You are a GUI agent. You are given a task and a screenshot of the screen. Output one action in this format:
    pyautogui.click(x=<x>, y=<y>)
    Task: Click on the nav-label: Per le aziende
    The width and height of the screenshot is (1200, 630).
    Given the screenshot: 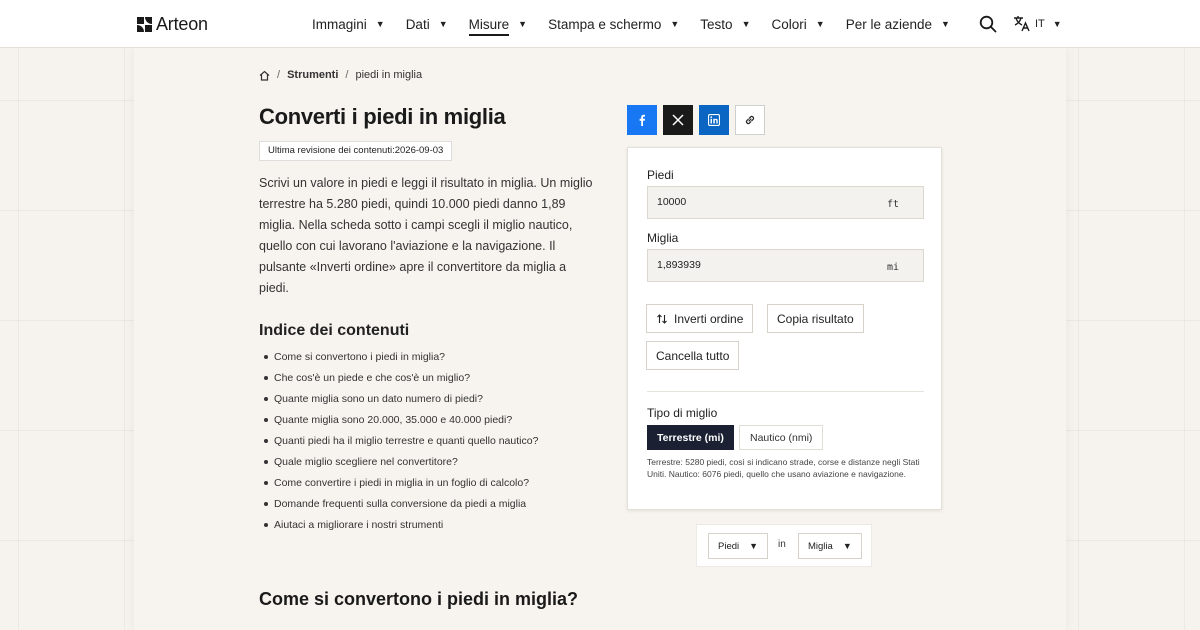 What is the action you would take?
    pyautogui.click(x=888, y=24)
    